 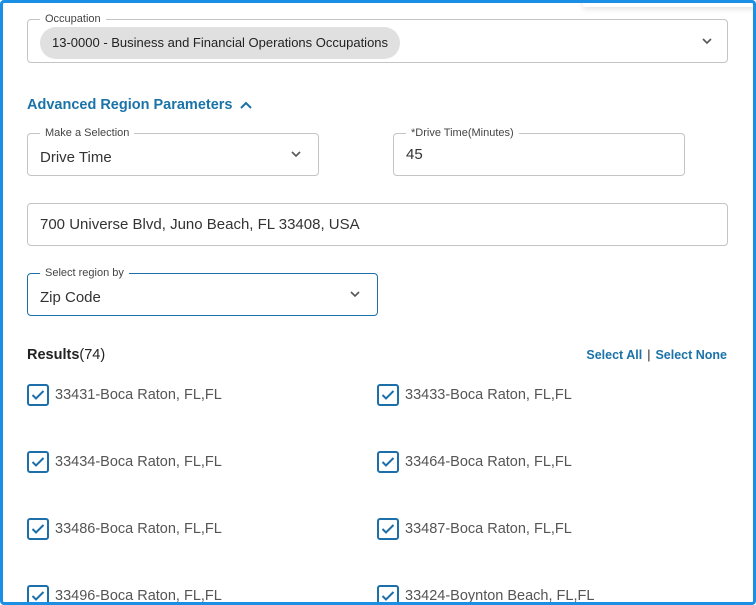 I want to click on drive-time-field: *Drive Time(Minutes) 45, so click(x=539, y=151).